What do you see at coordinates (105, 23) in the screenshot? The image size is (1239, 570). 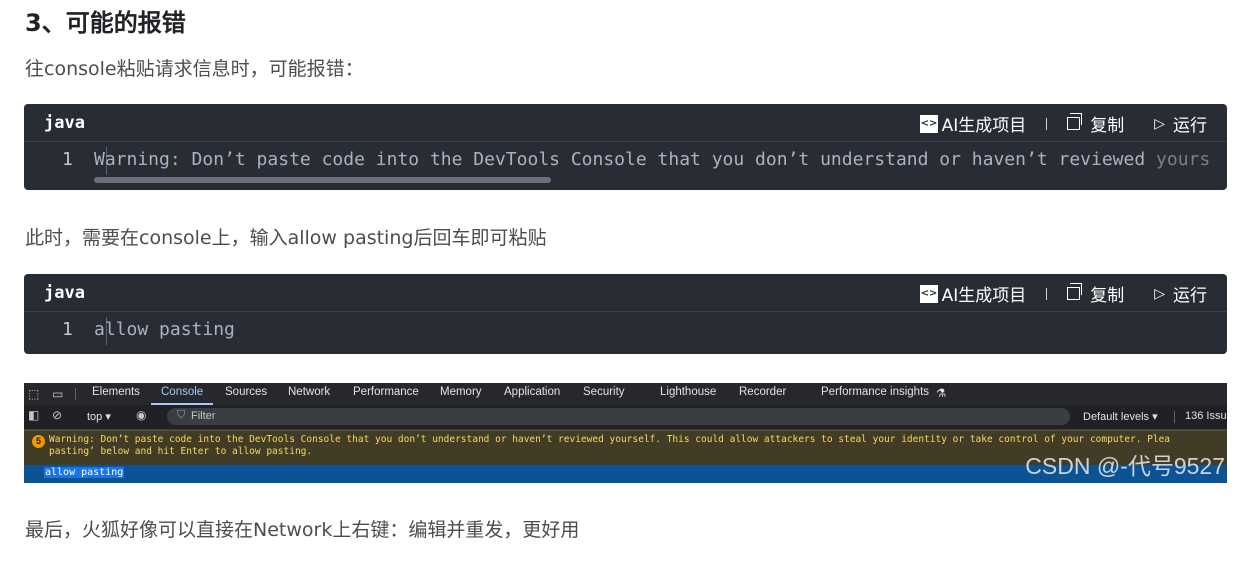 I see `section-heading: 3、可能的报错` at bounding box center [105, 23].